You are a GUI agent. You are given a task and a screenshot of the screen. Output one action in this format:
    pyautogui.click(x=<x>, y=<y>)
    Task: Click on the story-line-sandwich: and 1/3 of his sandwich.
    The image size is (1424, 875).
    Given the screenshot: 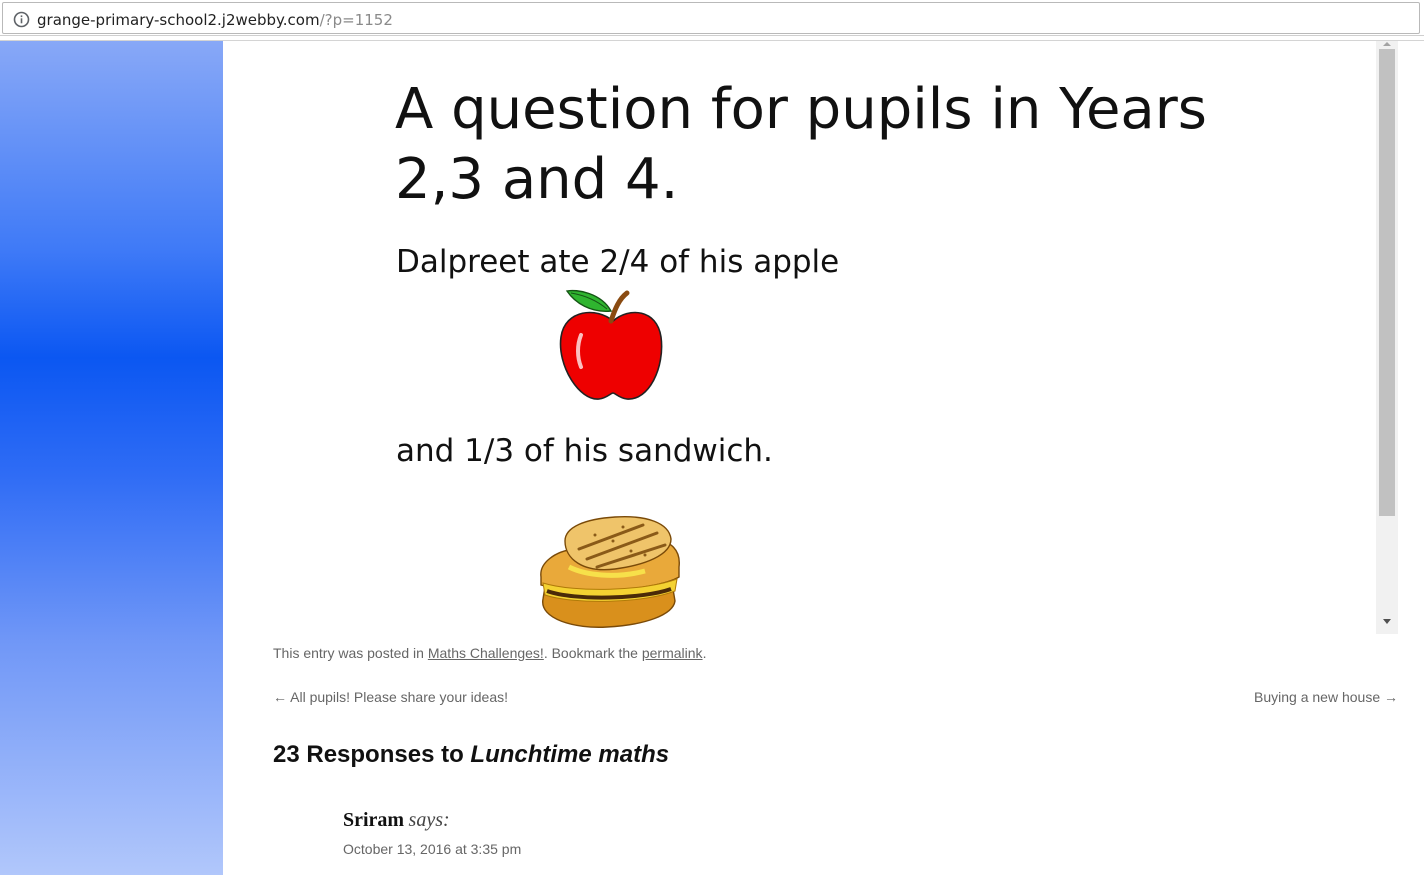 What is the action you would take?
    pyautogui.click(x=584, y=451)
    